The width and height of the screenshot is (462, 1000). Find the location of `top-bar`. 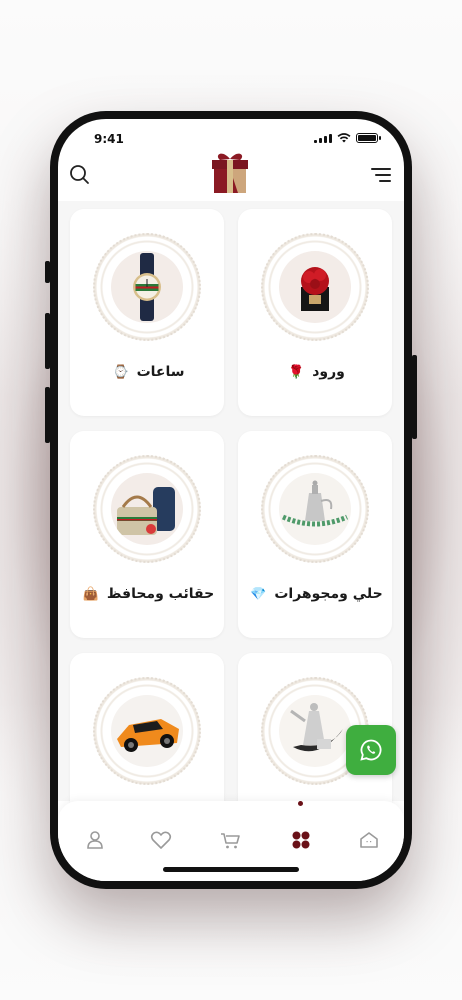

top-bar is located at coordinates (231, 175).